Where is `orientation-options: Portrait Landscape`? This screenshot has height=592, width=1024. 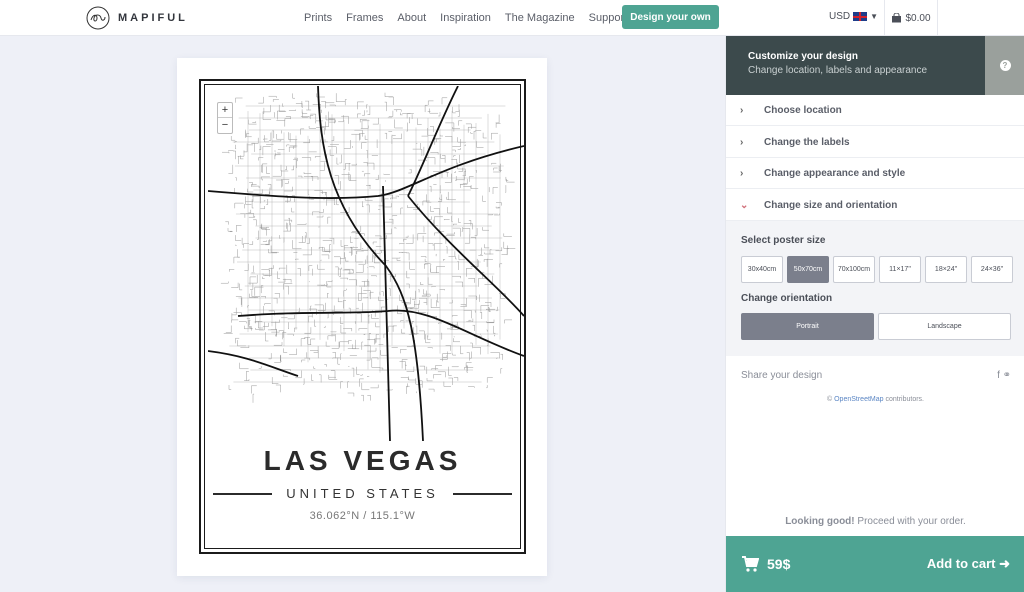
orientation-options: Portrait Landscape is located at coordinates (876, 326).